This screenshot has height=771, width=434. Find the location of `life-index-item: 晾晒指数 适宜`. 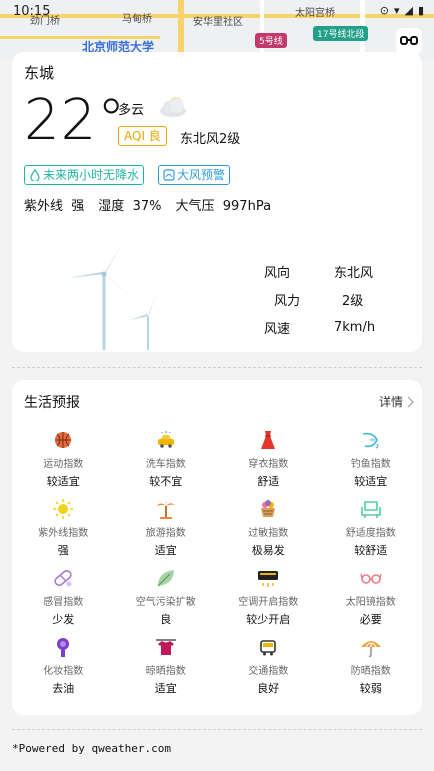

life-index-item: 晾晒指数 适宜 is located at coordinates (166, 669).